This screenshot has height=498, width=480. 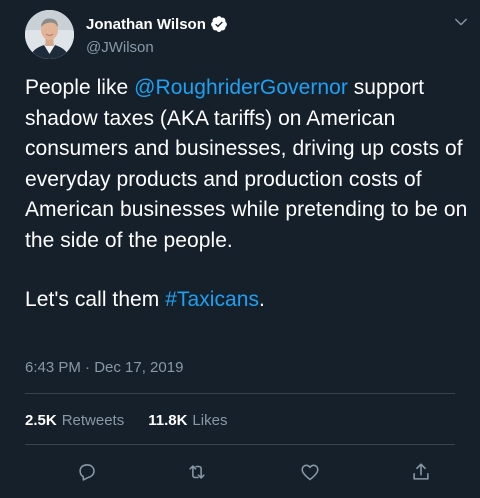 I want to click on retweet-button, so click(x=197, y=472).